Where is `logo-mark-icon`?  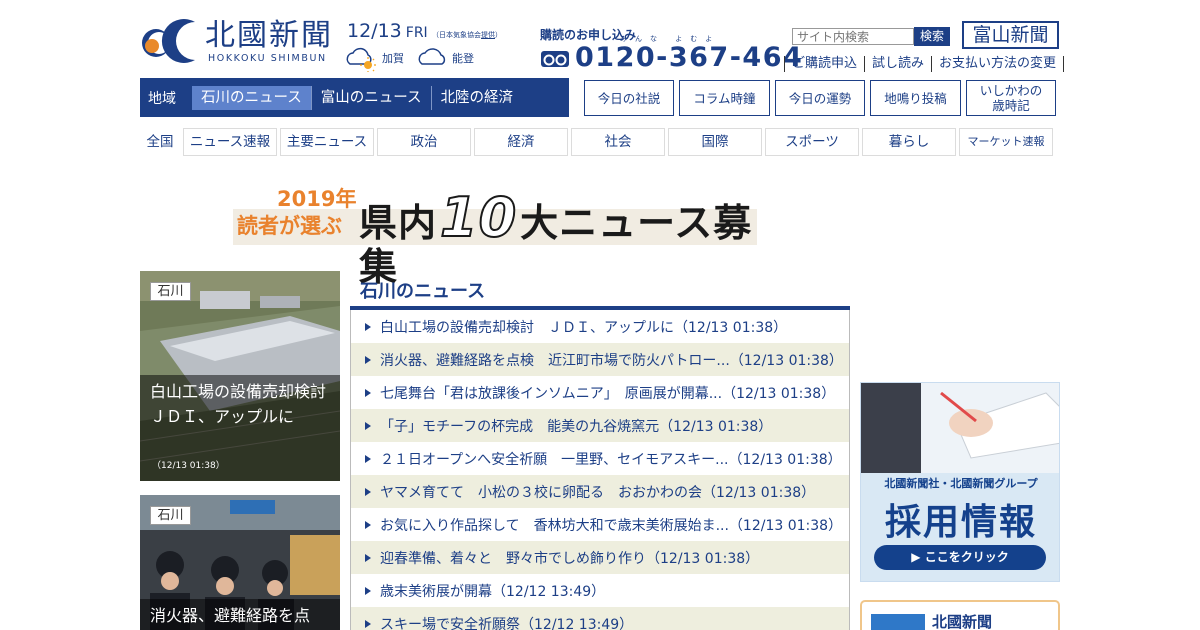 logo-mark-icon is located at coordinates (169, 40).